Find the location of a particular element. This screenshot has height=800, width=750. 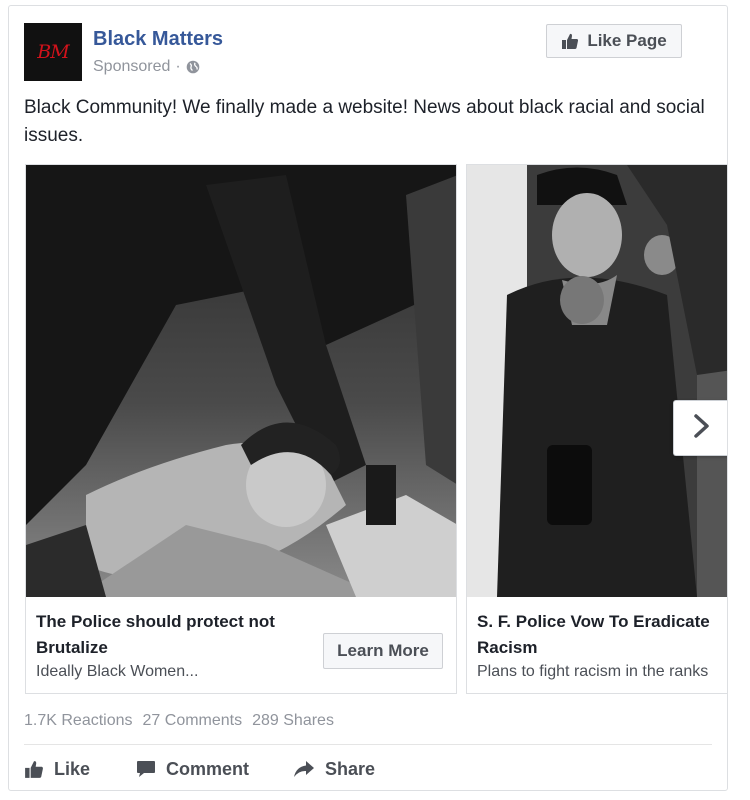

sponsored-row: Sponsored · is located at coordinates (146, 67).